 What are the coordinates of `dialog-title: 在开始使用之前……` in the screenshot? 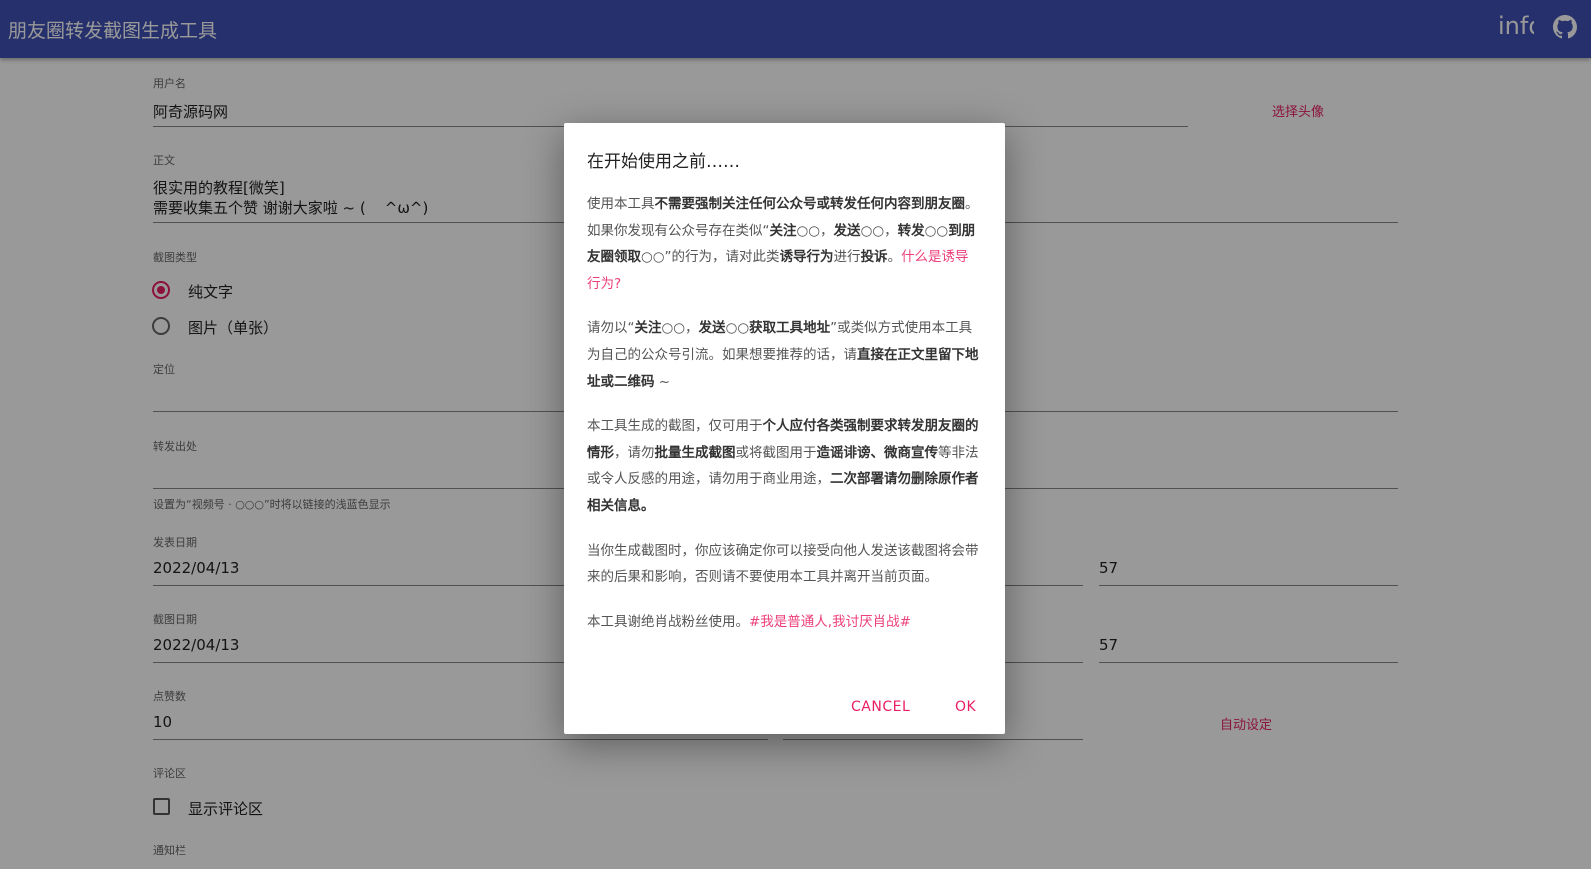 It's located at (663, 162).